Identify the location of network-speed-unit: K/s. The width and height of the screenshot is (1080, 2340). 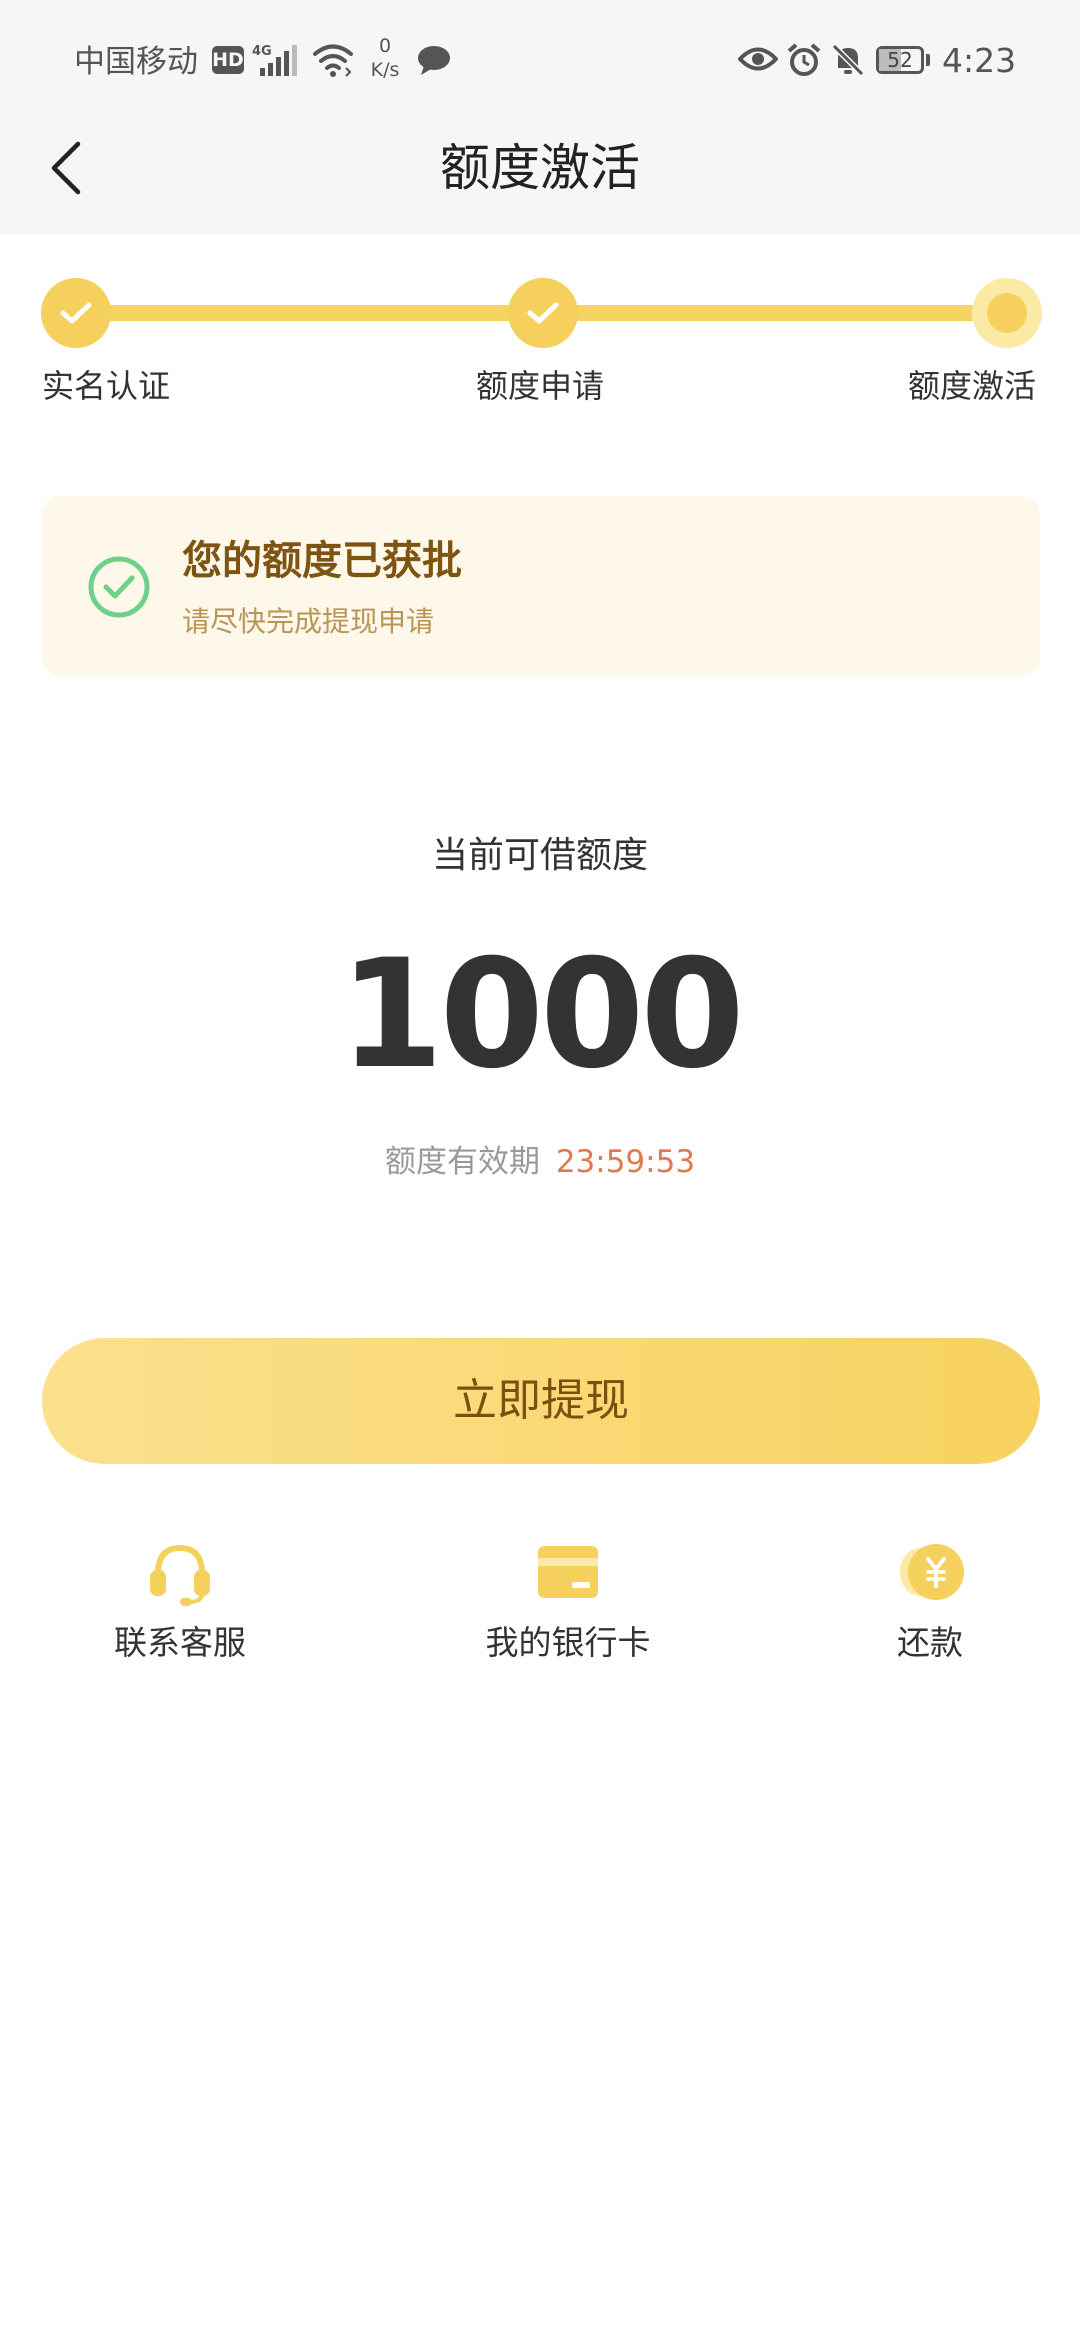
(385, 70).